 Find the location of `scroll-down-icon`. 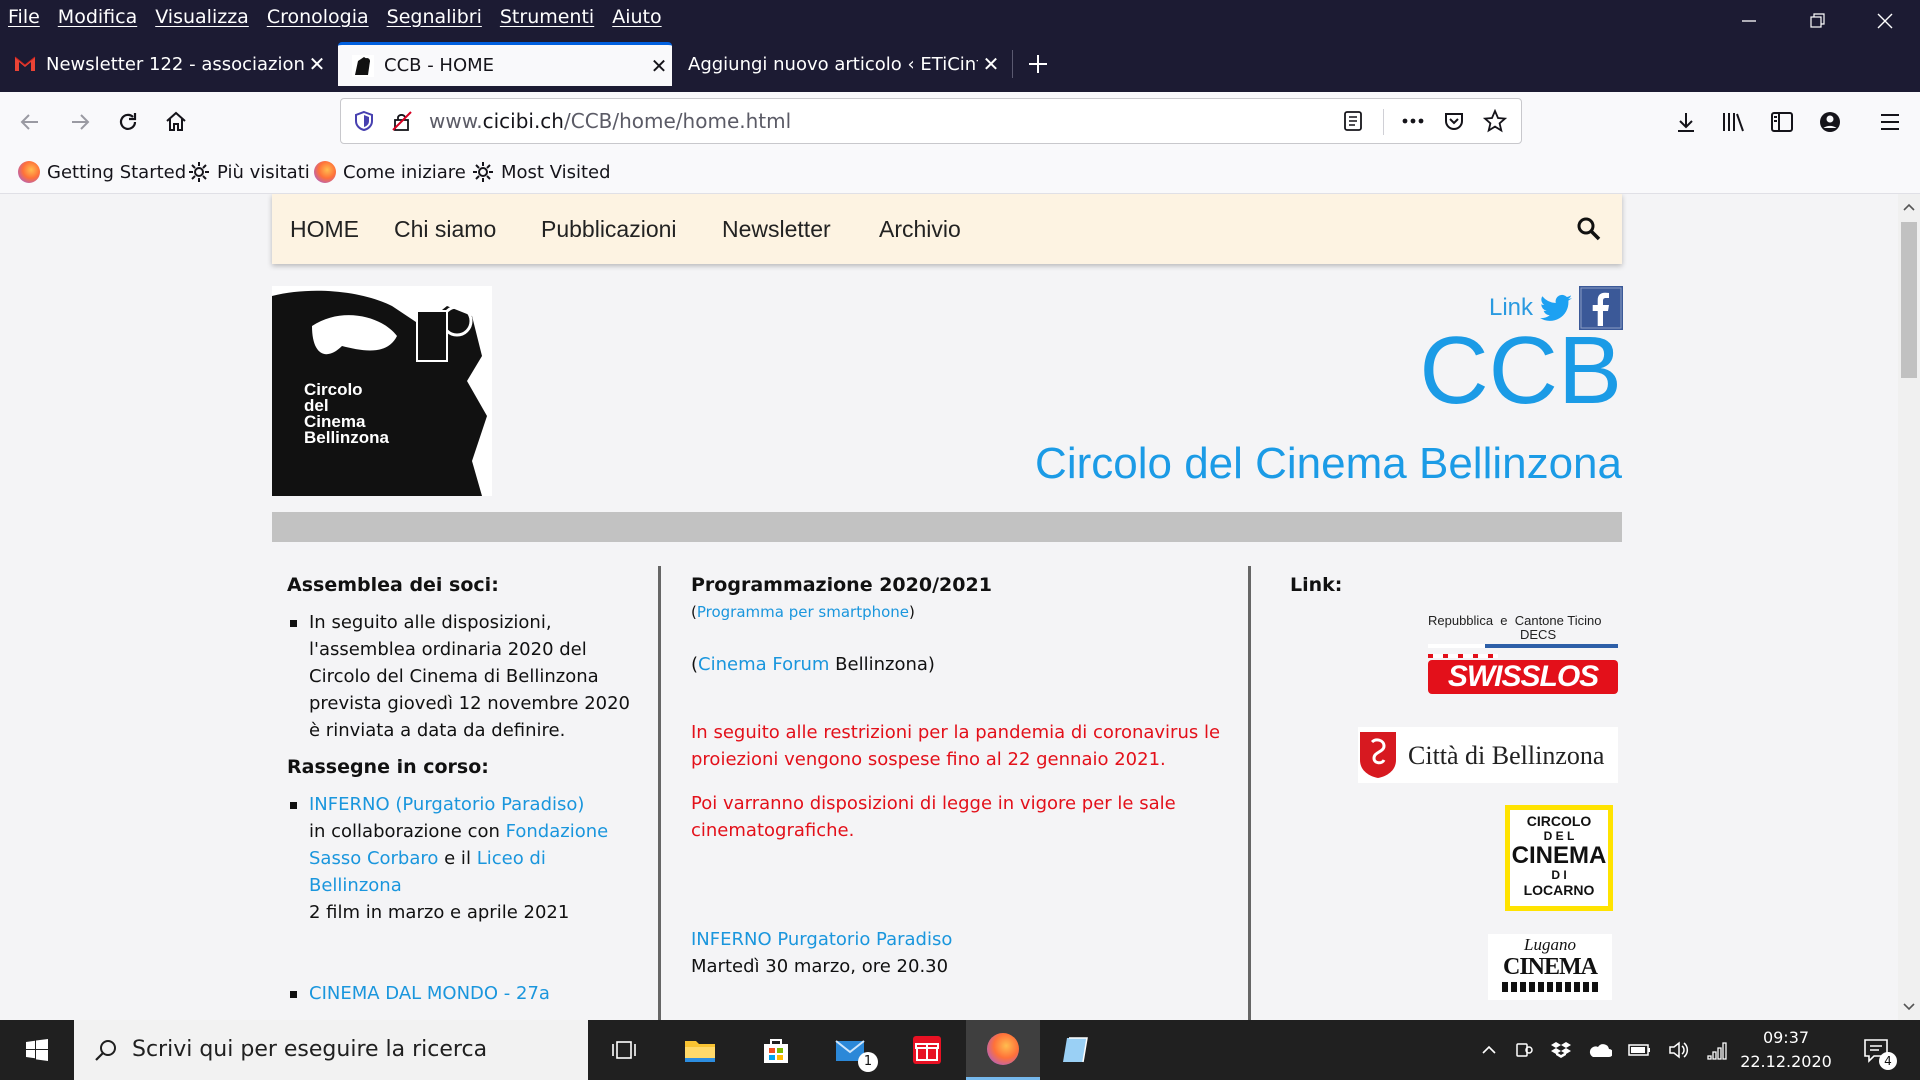

scroll-down-icon is located at coordinates (1909, 1007).